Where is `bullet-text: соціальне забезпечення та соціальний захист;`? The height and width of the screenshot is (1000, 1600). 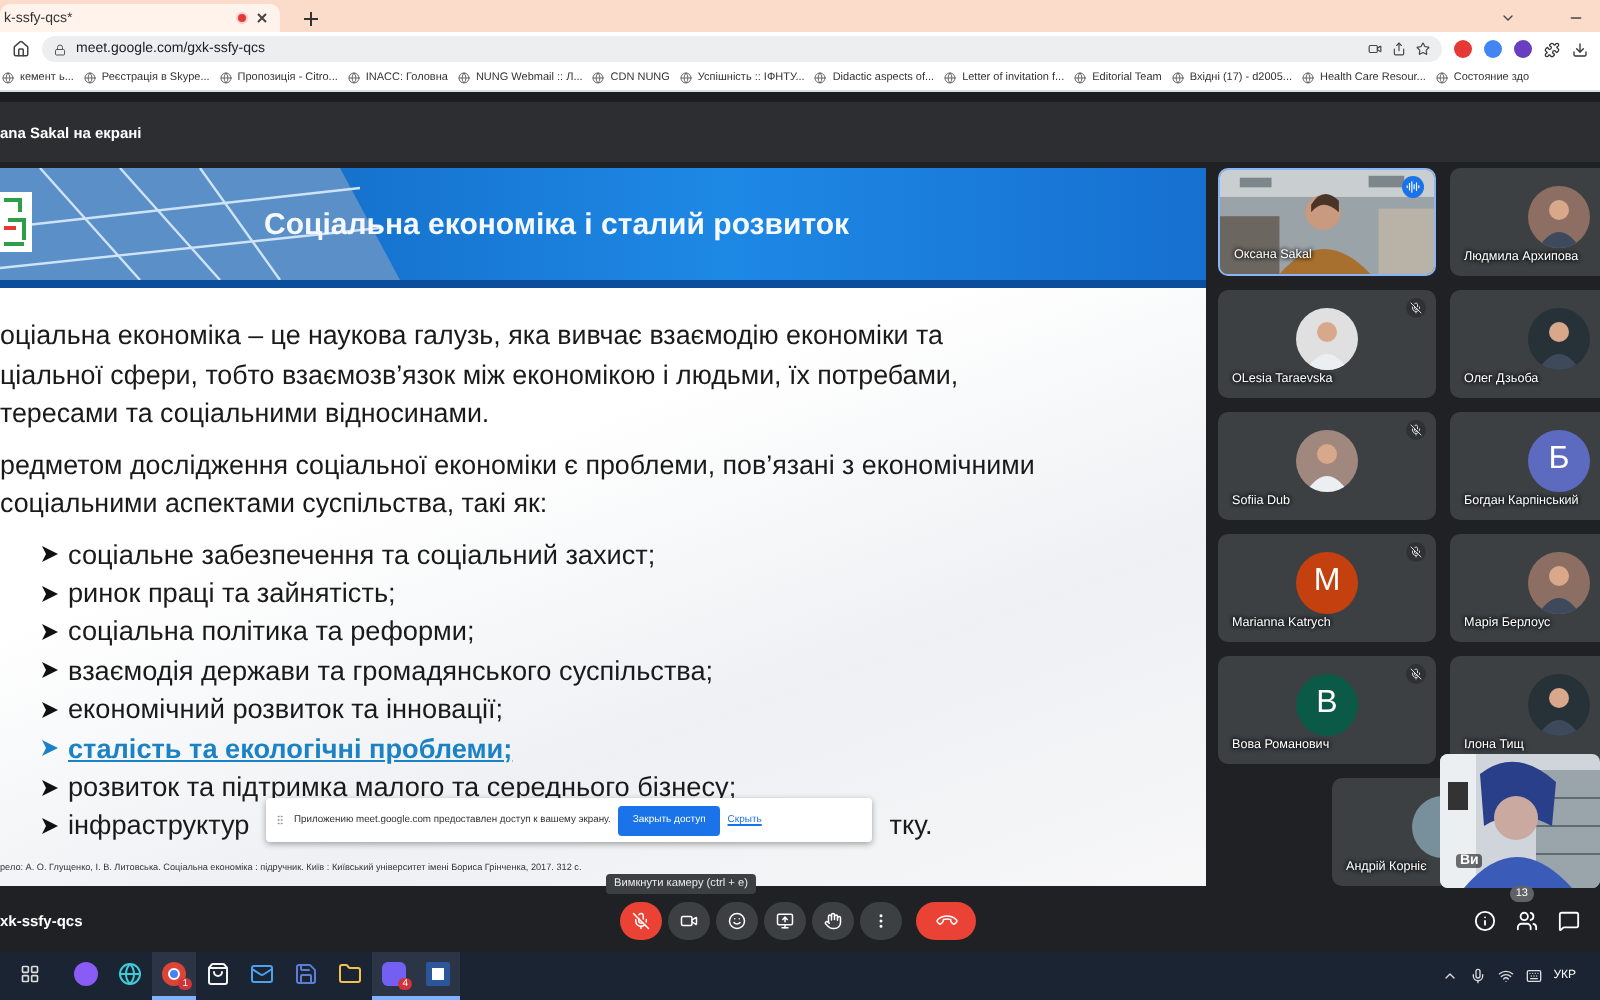
bullet-text: соціальне забезпечення та соціальний захист; is located at coordinates (362, 554).